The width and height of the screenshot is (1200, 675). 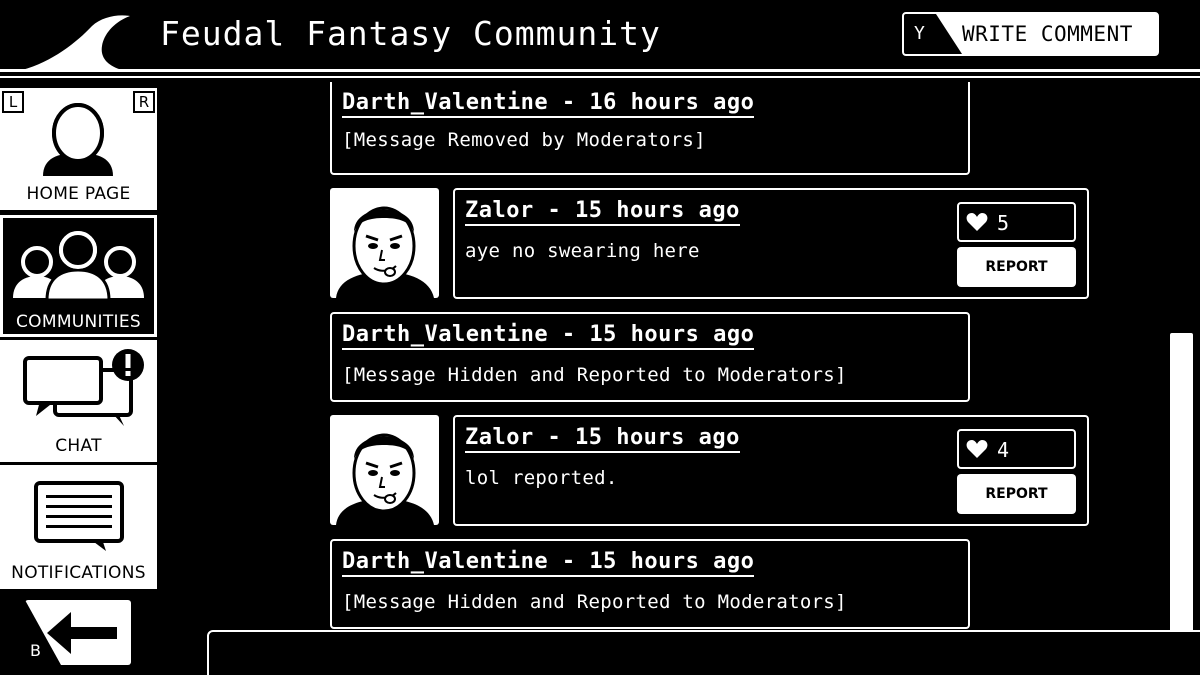 I want to click on back-button: B, so click(x=78, y=632).